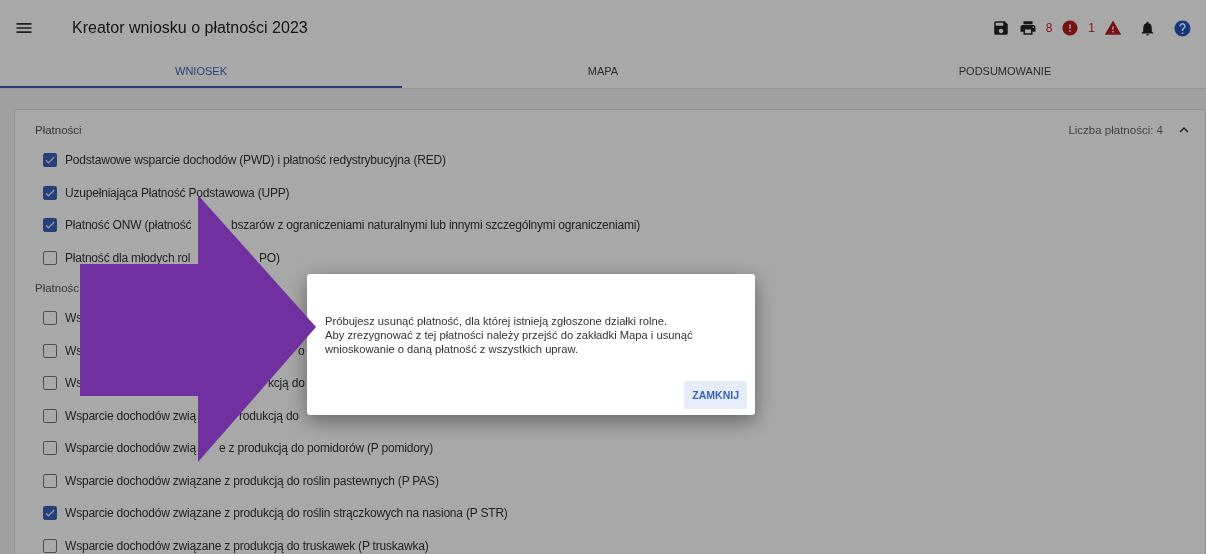  I want to click on close-button: ZAMKNIJ, so click(715, 395).